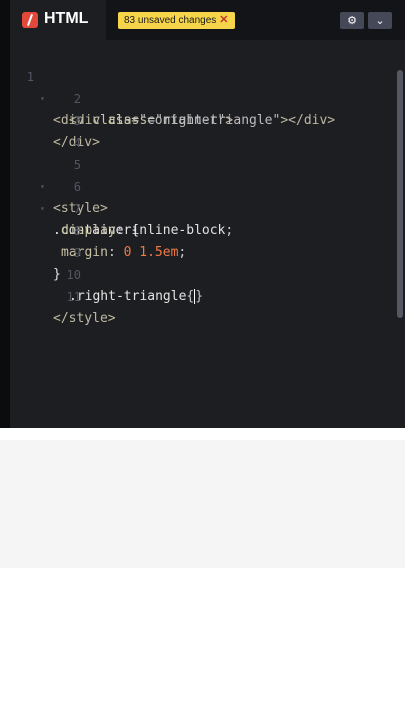 The image size is (405, 720). Describe the element at coordinates (202, 434) in the screenshot. I see `result-pane-divider` at that location.